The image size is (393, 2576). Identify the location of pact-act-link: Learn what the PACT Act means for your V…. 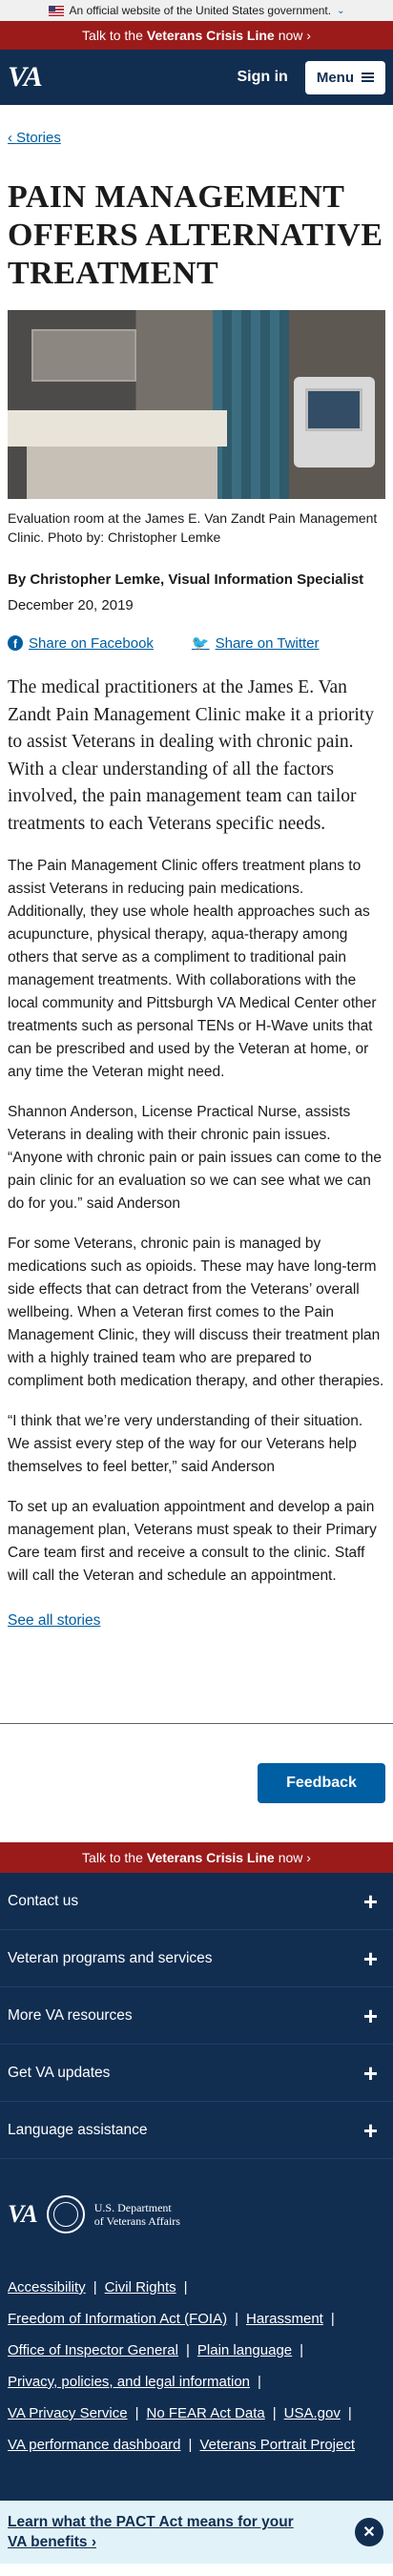
(155, 2532).